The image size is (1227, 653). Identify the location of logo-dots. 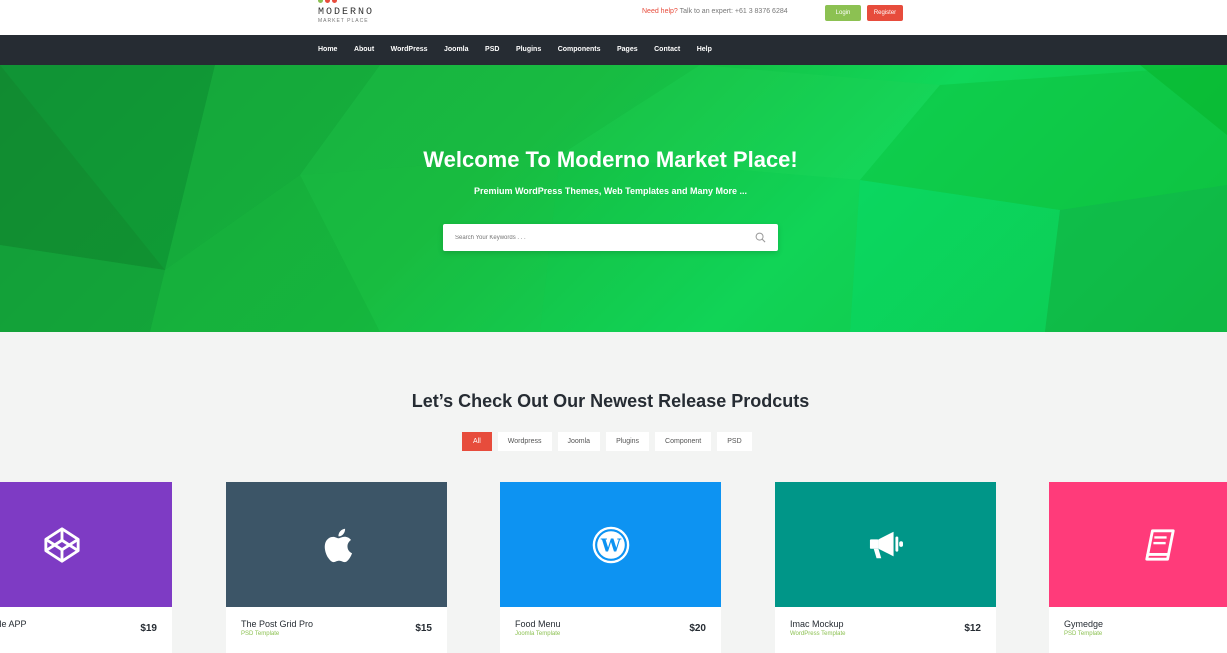
(327, 1).